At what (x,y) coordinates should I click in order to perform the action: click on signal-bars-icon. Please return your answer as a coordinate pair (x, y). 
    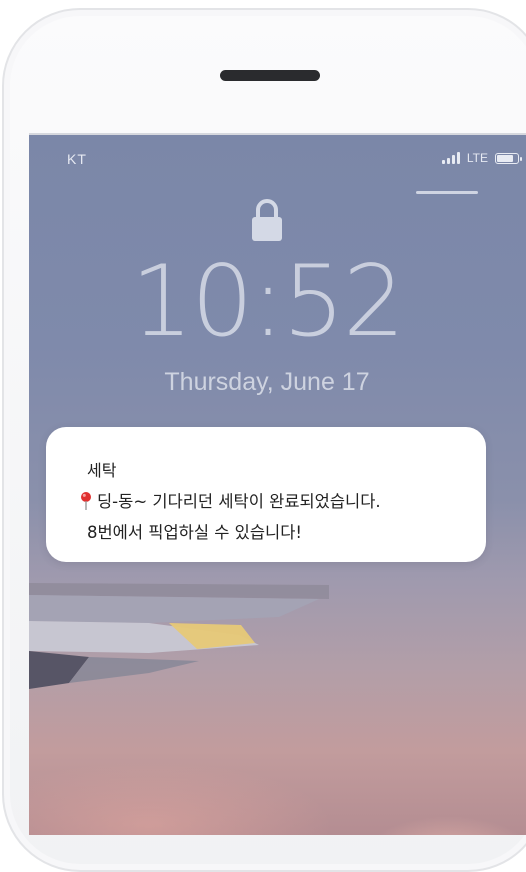
    Looking at the image, I should click on (450, 158).